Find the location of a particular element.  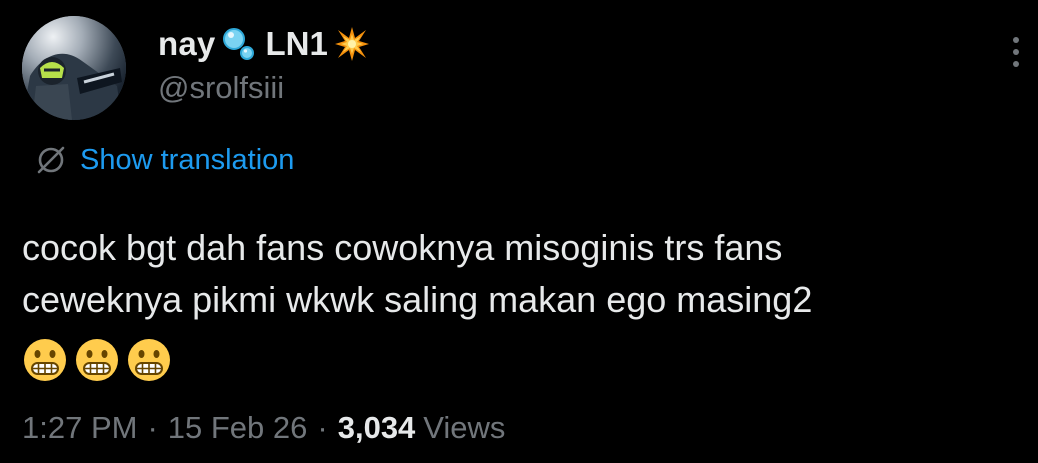

avatar is located at coordinates (74, 68).